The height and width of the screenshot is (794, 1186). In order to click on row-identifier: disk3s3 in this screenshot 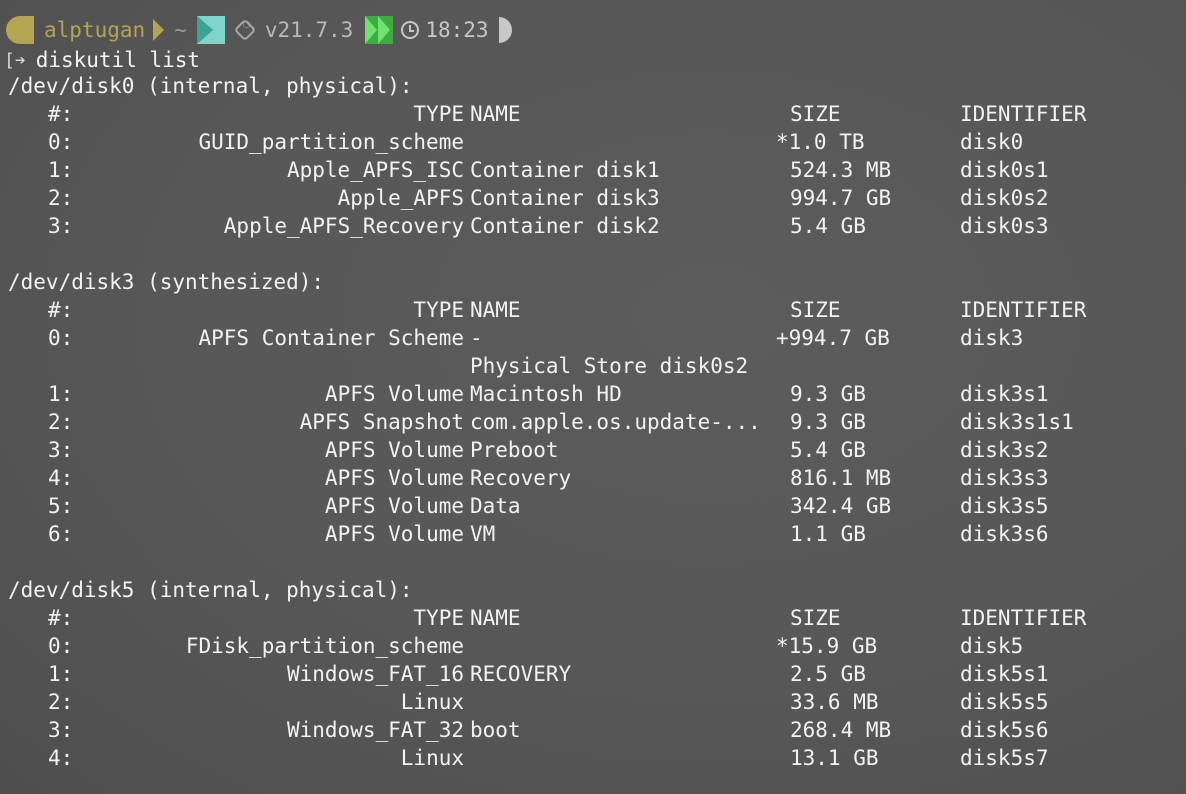, I will do `click(1004, 478)`.